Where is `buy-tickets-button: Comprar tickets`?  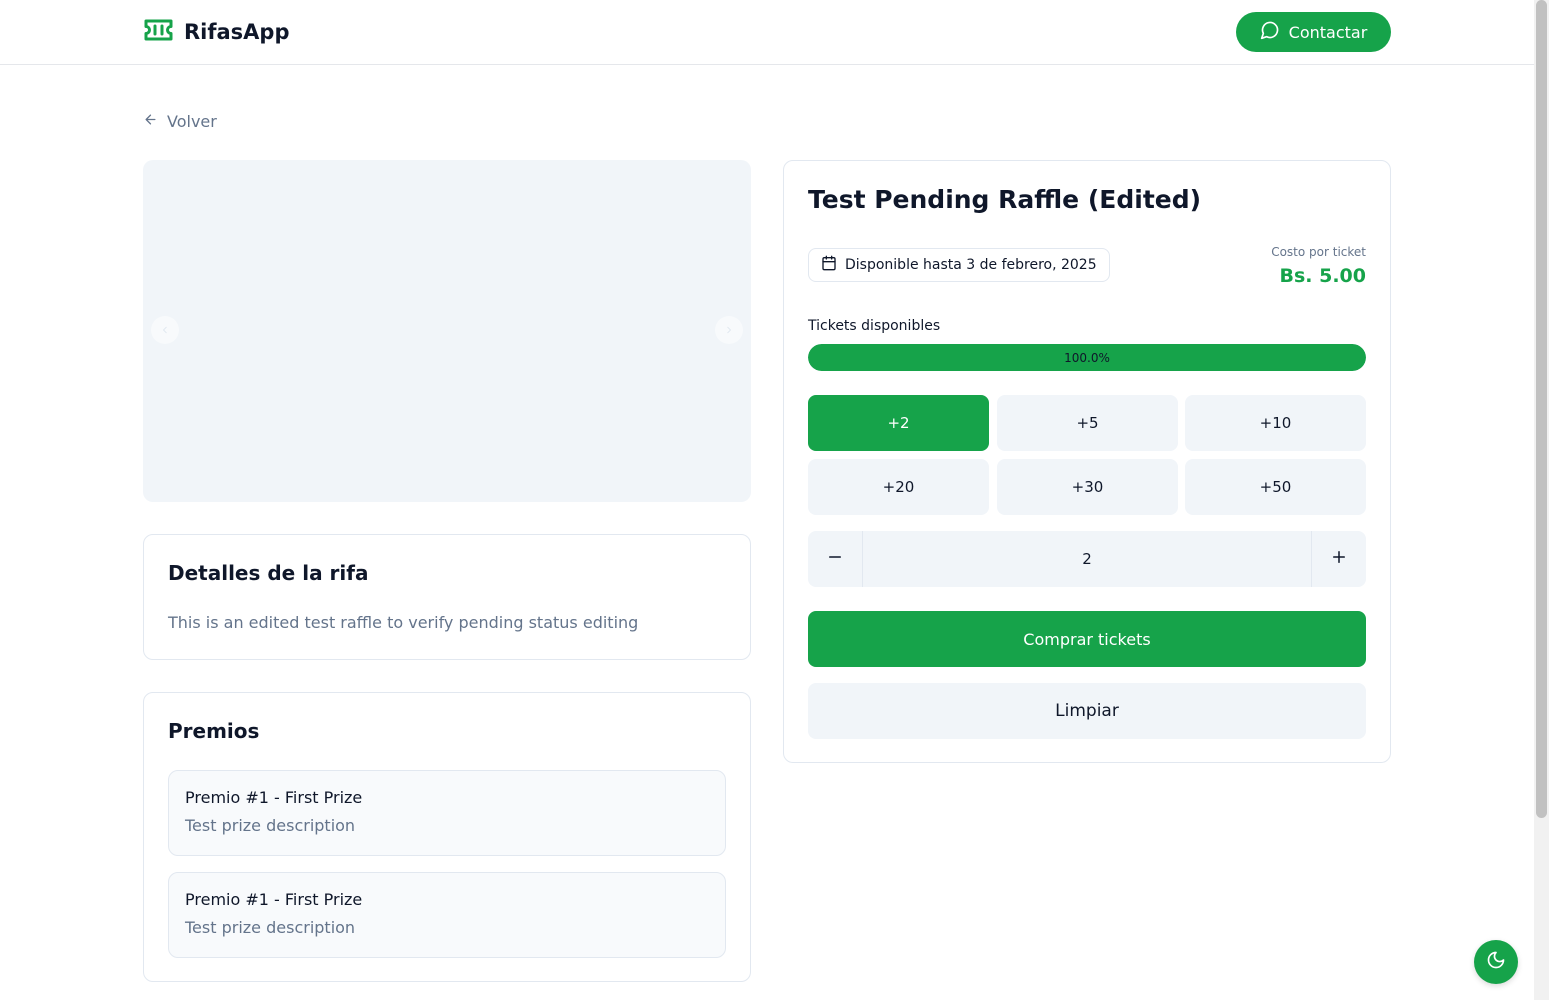
buy-tickets-button: Comprar tickets is located at coordinates (1087, 639).